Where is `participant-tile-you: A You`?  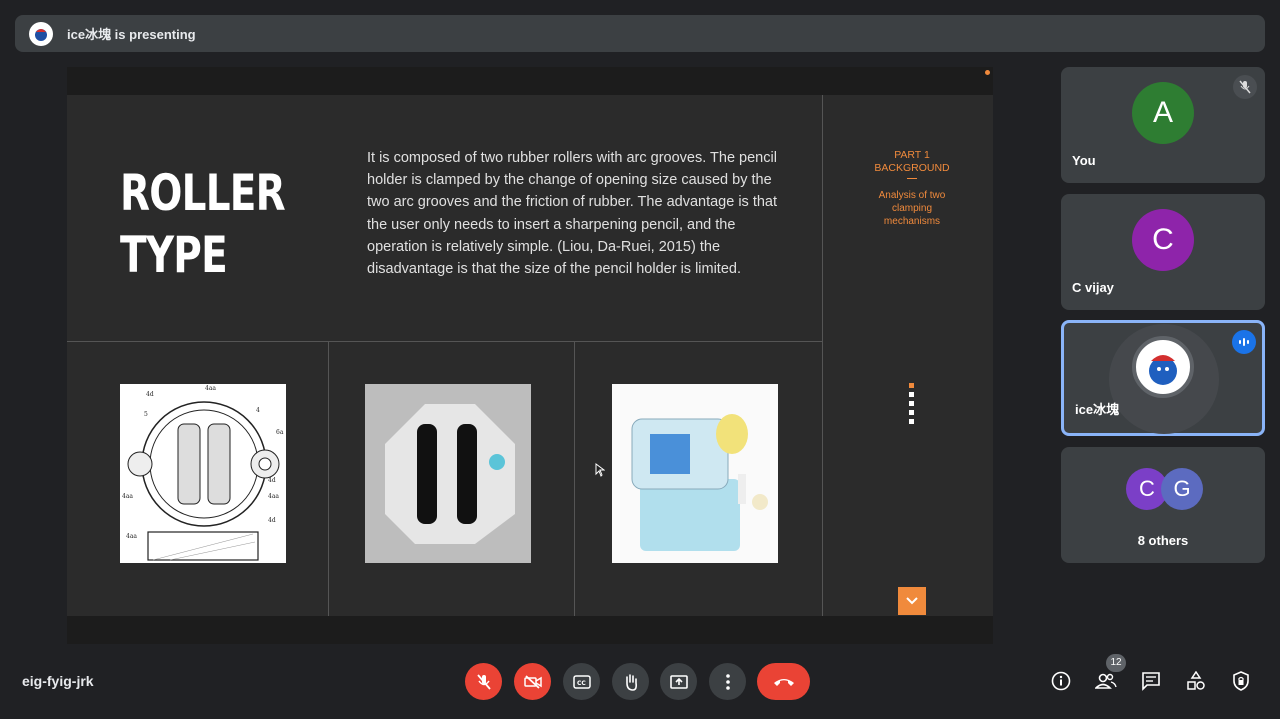
participant-tile-you: A You is located at coordinates (1163, 125).